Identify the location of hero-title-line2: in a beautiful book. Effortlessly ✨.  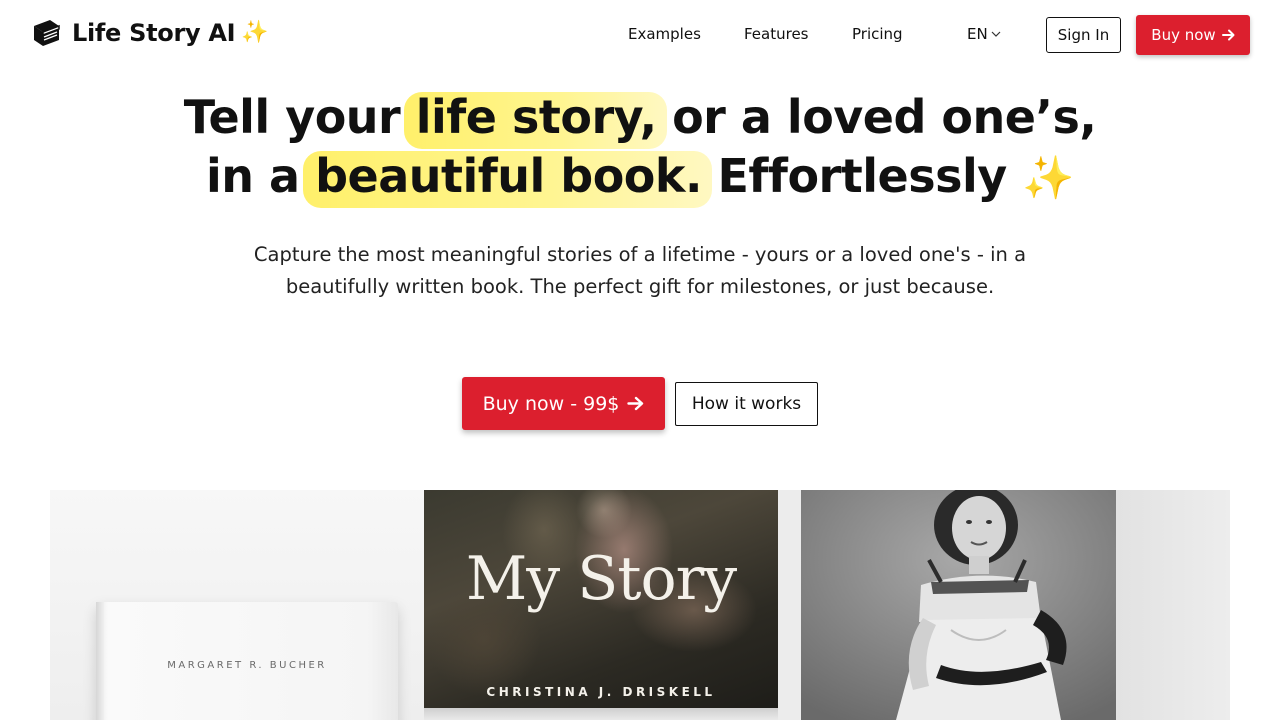
(640, 177).